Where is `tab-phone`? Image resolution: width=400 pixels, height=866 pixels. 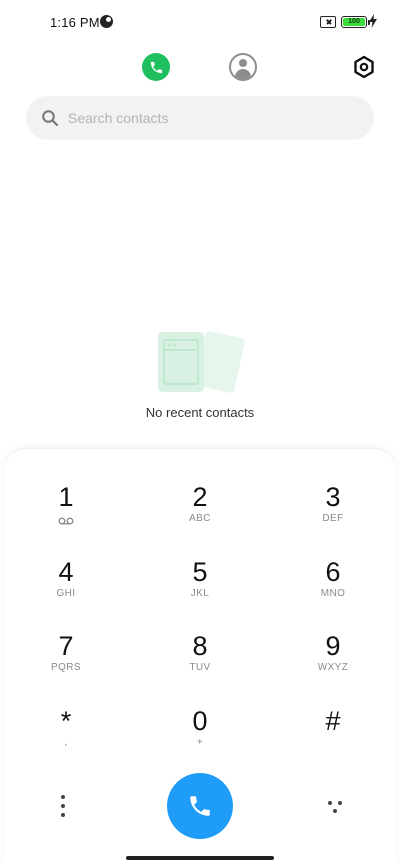
tab-phone is located at coordinates (156, 67).